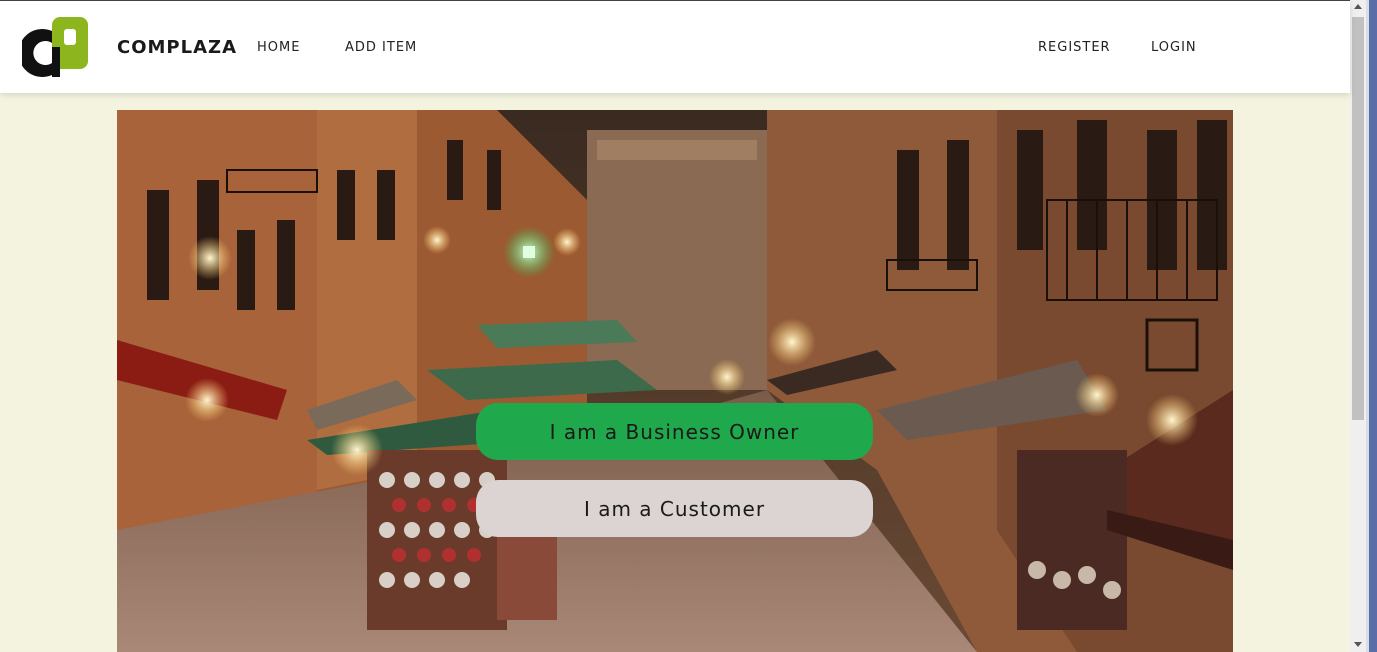 Image resolution: width=1377 pixels, height=652 pixels. What do you see at coordinates (381, 47) in the screenshot?
I see `nav-add-item-link: ADD ITEM` at bounding box center [381, 47].